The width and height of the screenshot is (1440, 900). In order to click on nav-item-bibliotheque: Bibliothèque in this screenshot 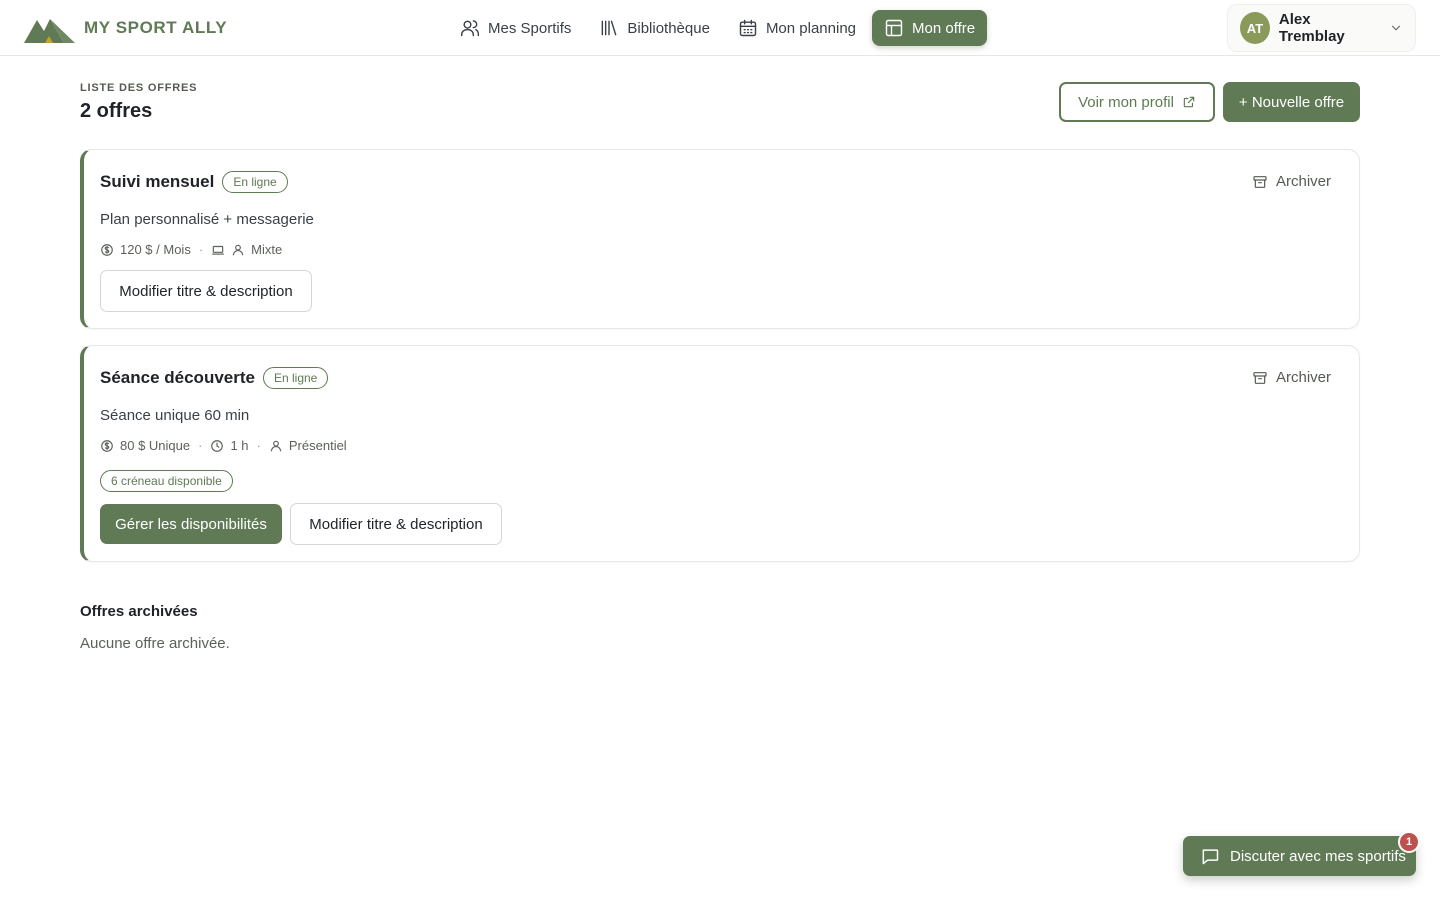, I will do `click(654, 28)`.